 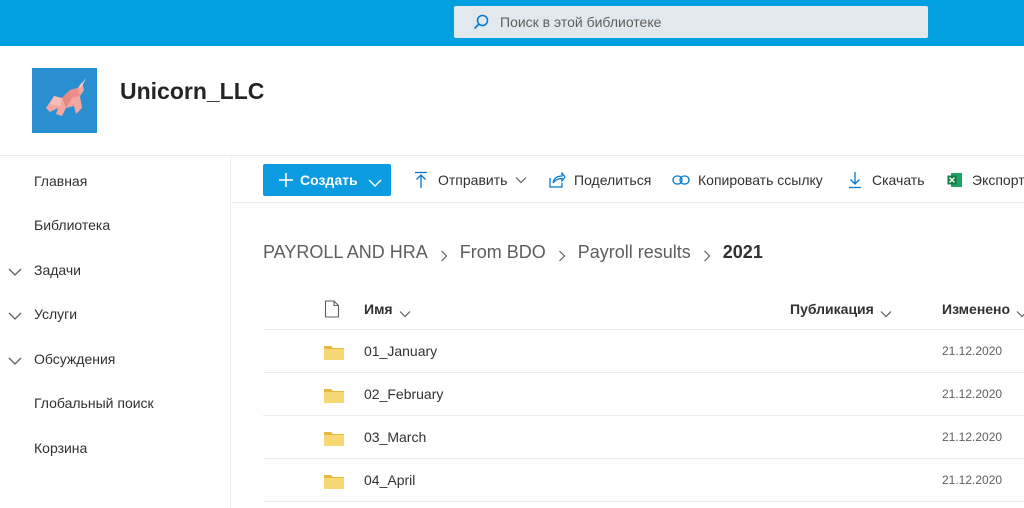 What do you see at coordinates (557, 180) in the screenshot?
I see `share-icon` at bounding box center [557, 180].